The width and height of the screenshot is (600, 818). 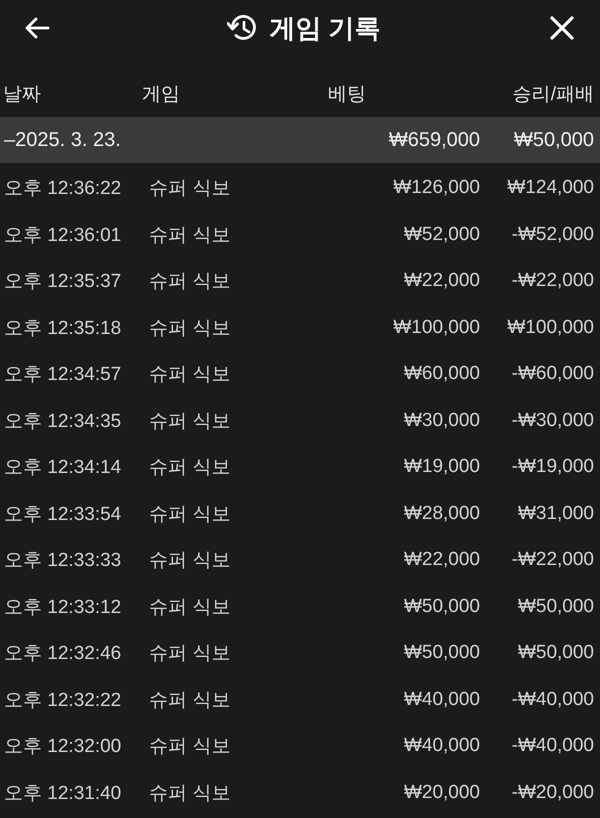 What do you see at coordinates (552, 793) in the screenshot?
I see `result-cell-text: -₩20,000` at bounding box center [552, 793].